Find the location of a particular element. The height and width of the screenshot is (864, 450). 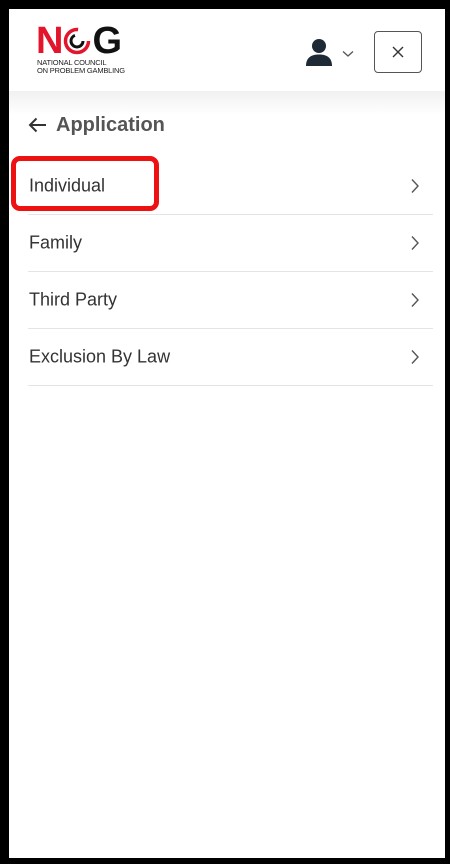

page-title: Application is located at coordinates (110, 124).